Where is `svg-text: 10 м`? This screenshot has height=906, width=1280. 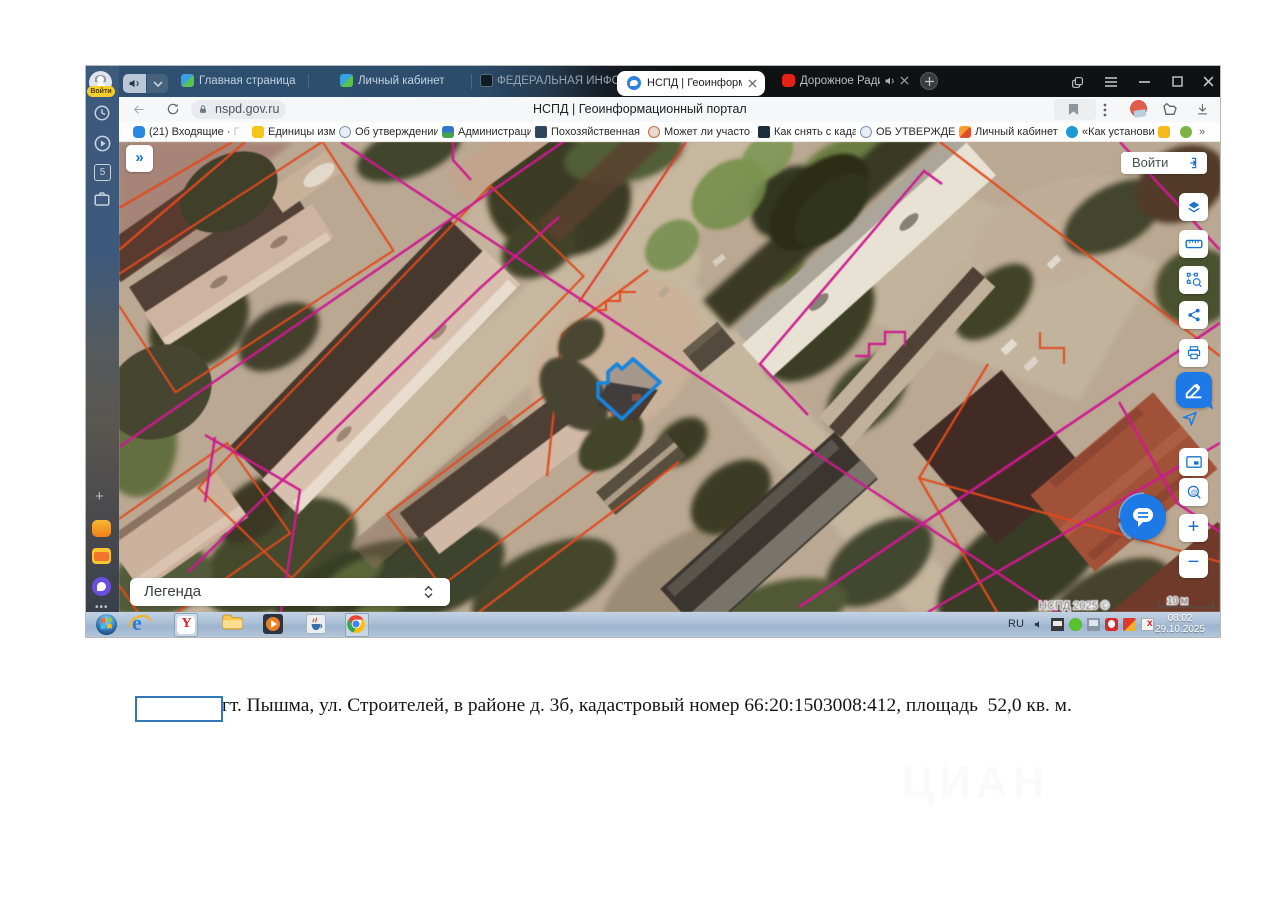
svg-text: 10 м is located at coordinates (1177, 601).